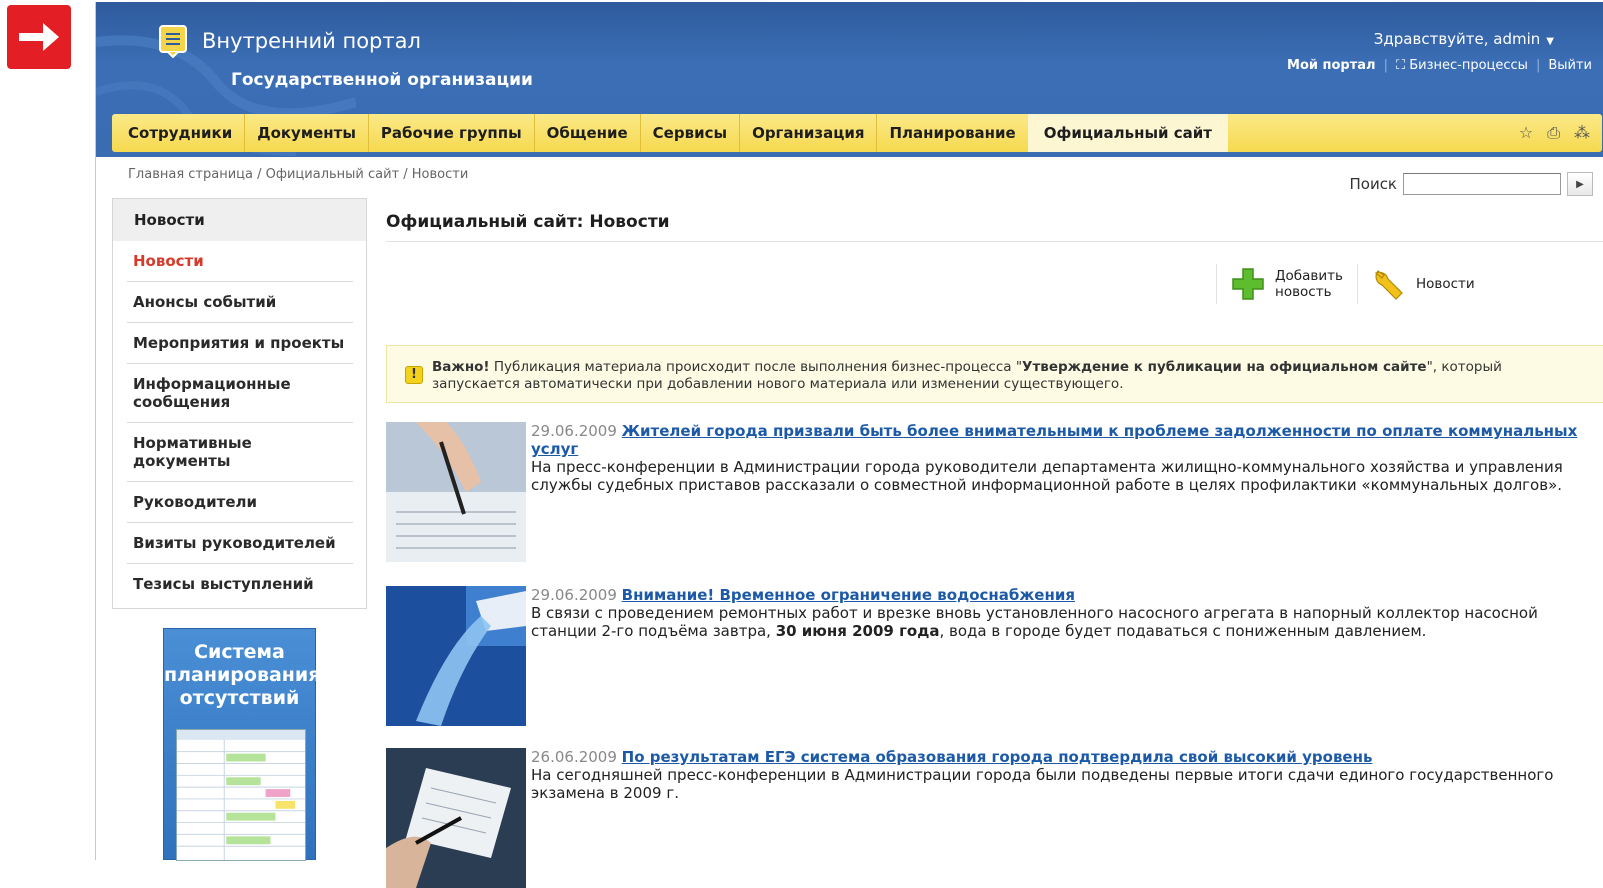  Describe the element at coordinates (574, 757) in the screenshot. I see `news-date: 26.06.2009` at that location.